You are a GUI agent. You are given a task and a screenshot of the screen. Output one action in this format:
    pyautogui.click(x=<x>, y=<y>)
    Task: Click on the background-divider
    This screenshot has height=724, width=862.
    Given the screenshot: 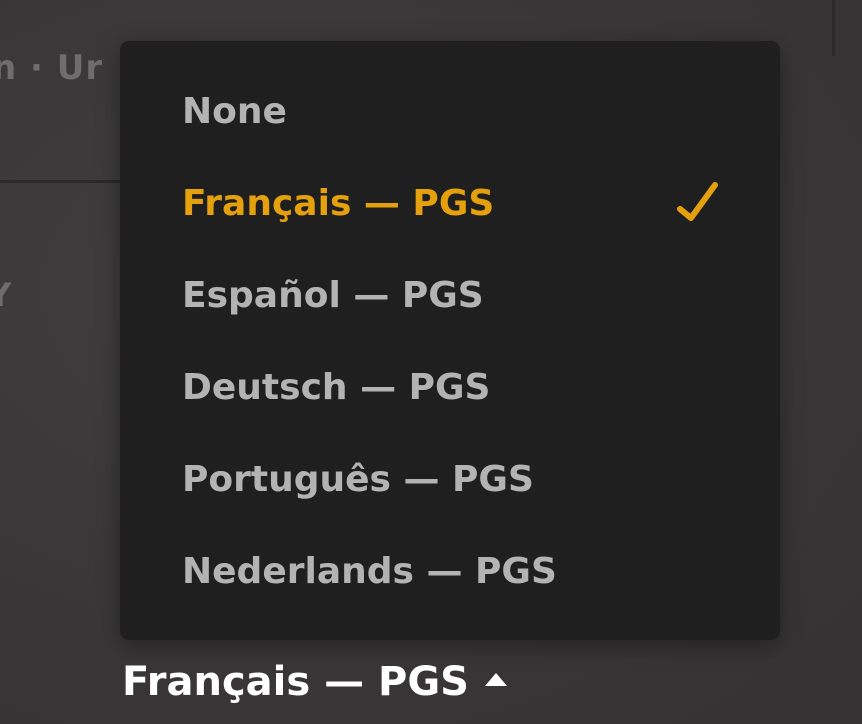 What is the action you would take?
    pyautogui.click(x=70, y=181)
    